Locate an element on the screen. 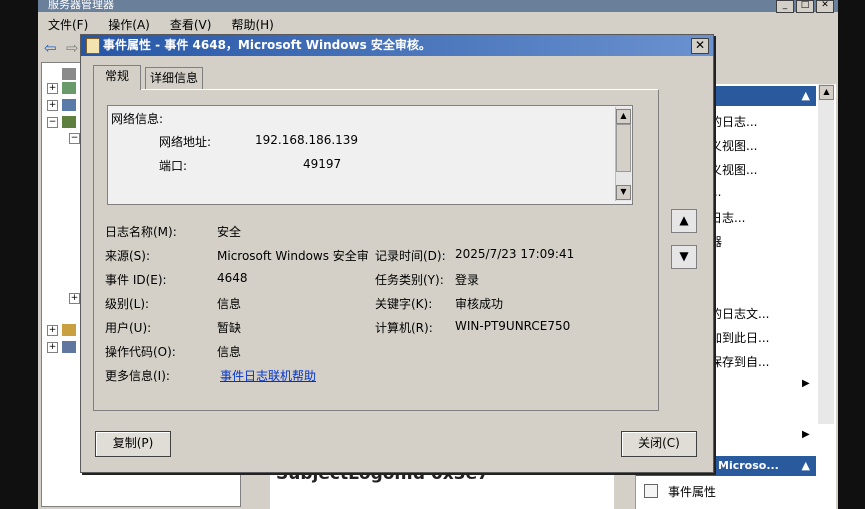 The image size is (865, 509). computer-label: 计算机(R): is located at coordinates (404, 328).